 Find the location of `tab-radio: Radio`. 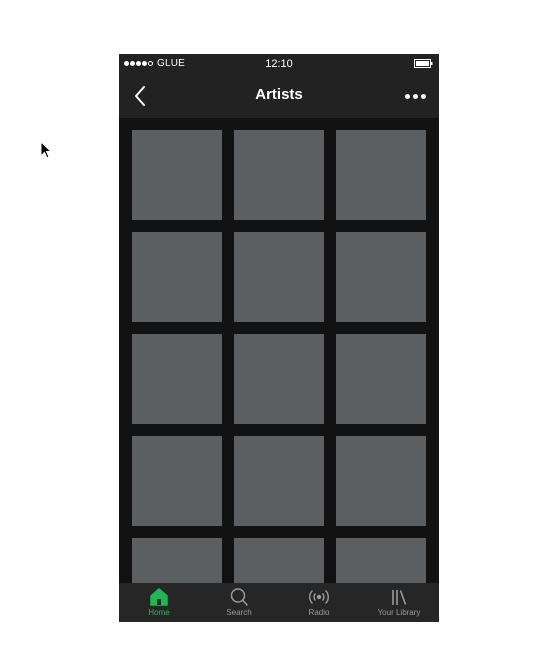

tab-radio: Radio is located at coordinates (319, 602).